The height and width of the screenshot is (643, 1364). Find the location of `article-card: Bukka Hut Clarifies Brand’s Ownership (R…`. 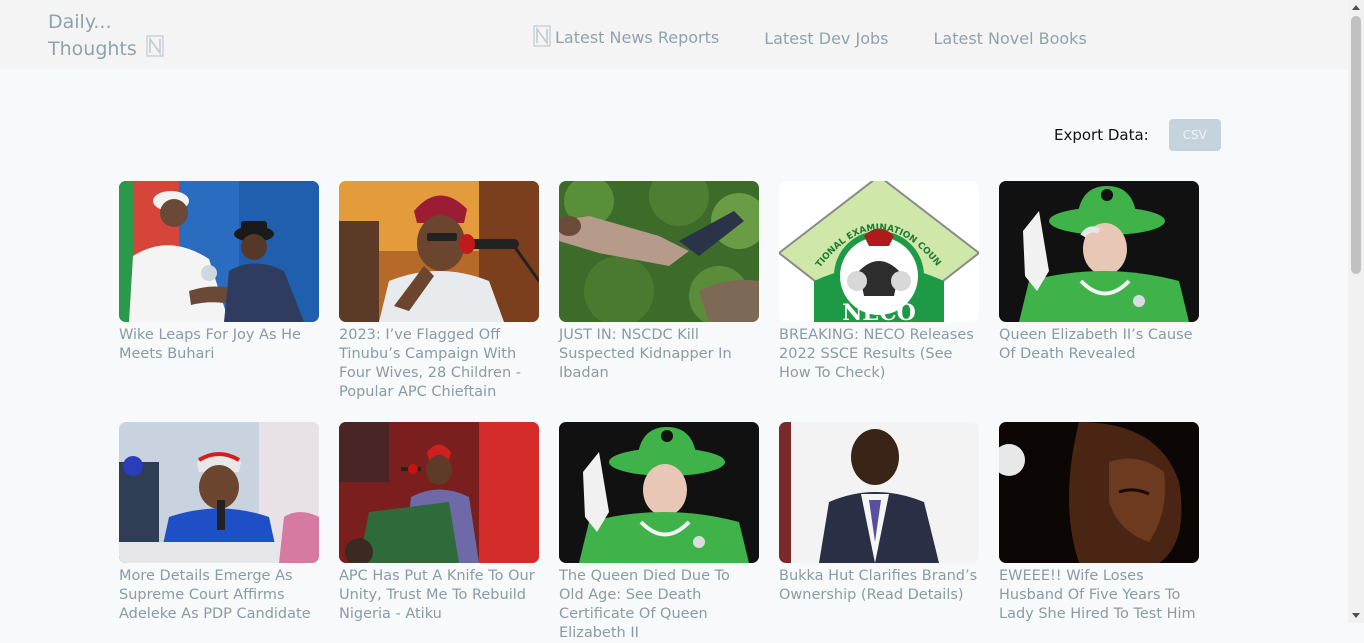

article-card: Bukka Hut Clarifies Brand’s Ownership (R… is located at coordinates (879, 513).